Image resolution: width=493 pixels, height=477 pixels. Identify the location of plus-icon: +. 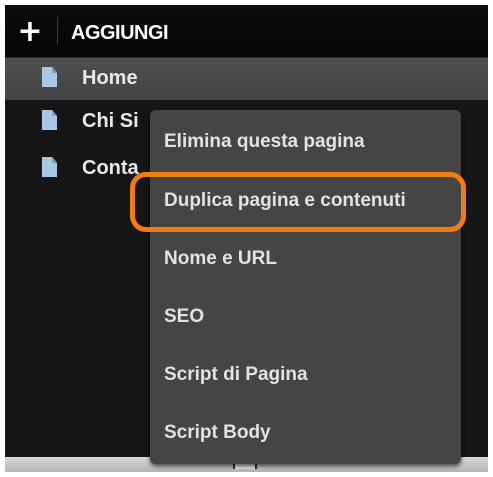
(30, 31).